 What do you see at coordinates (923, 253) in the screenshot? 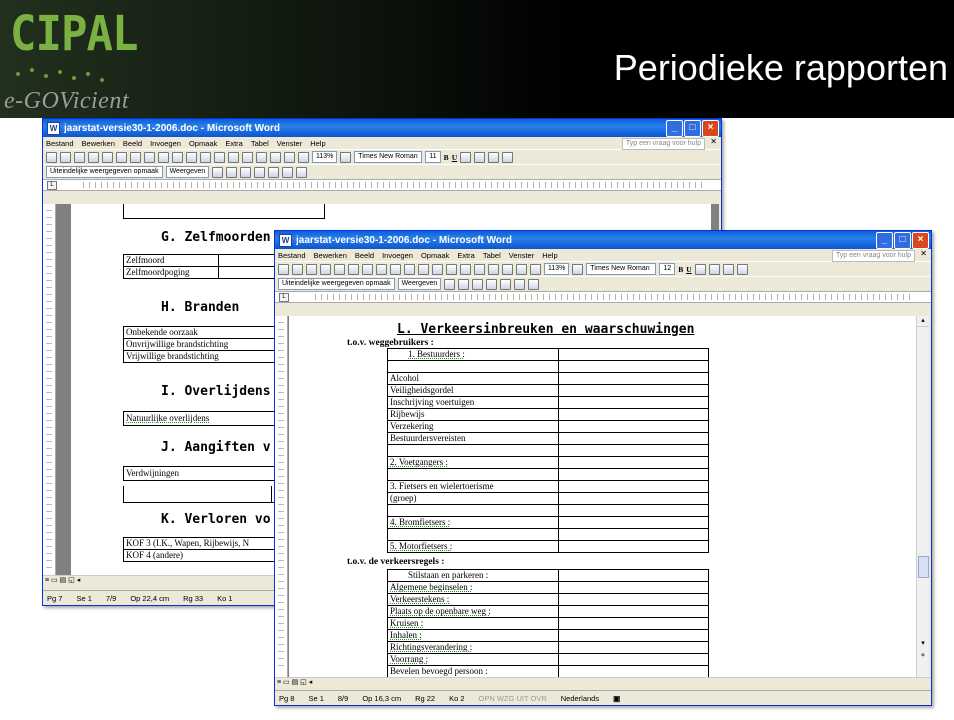
I see `doc-close-icon: ✕` at bounding box center [923, 253].